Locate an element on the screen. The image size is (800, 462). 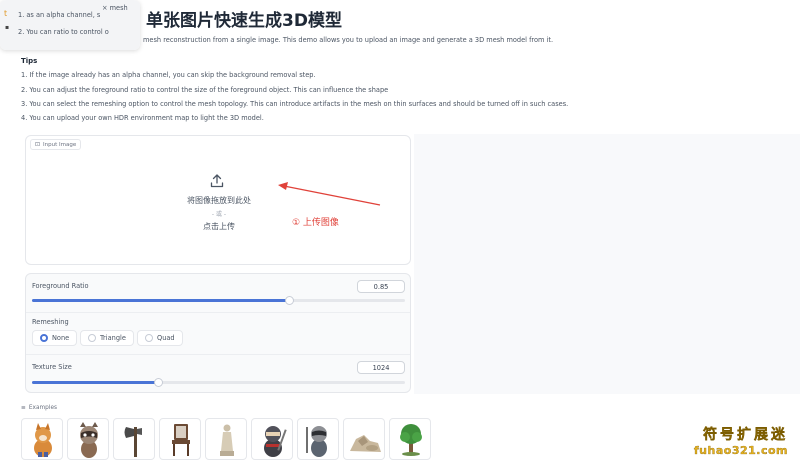
raccoon-warrior-icon is located at coordinates (316, 441).